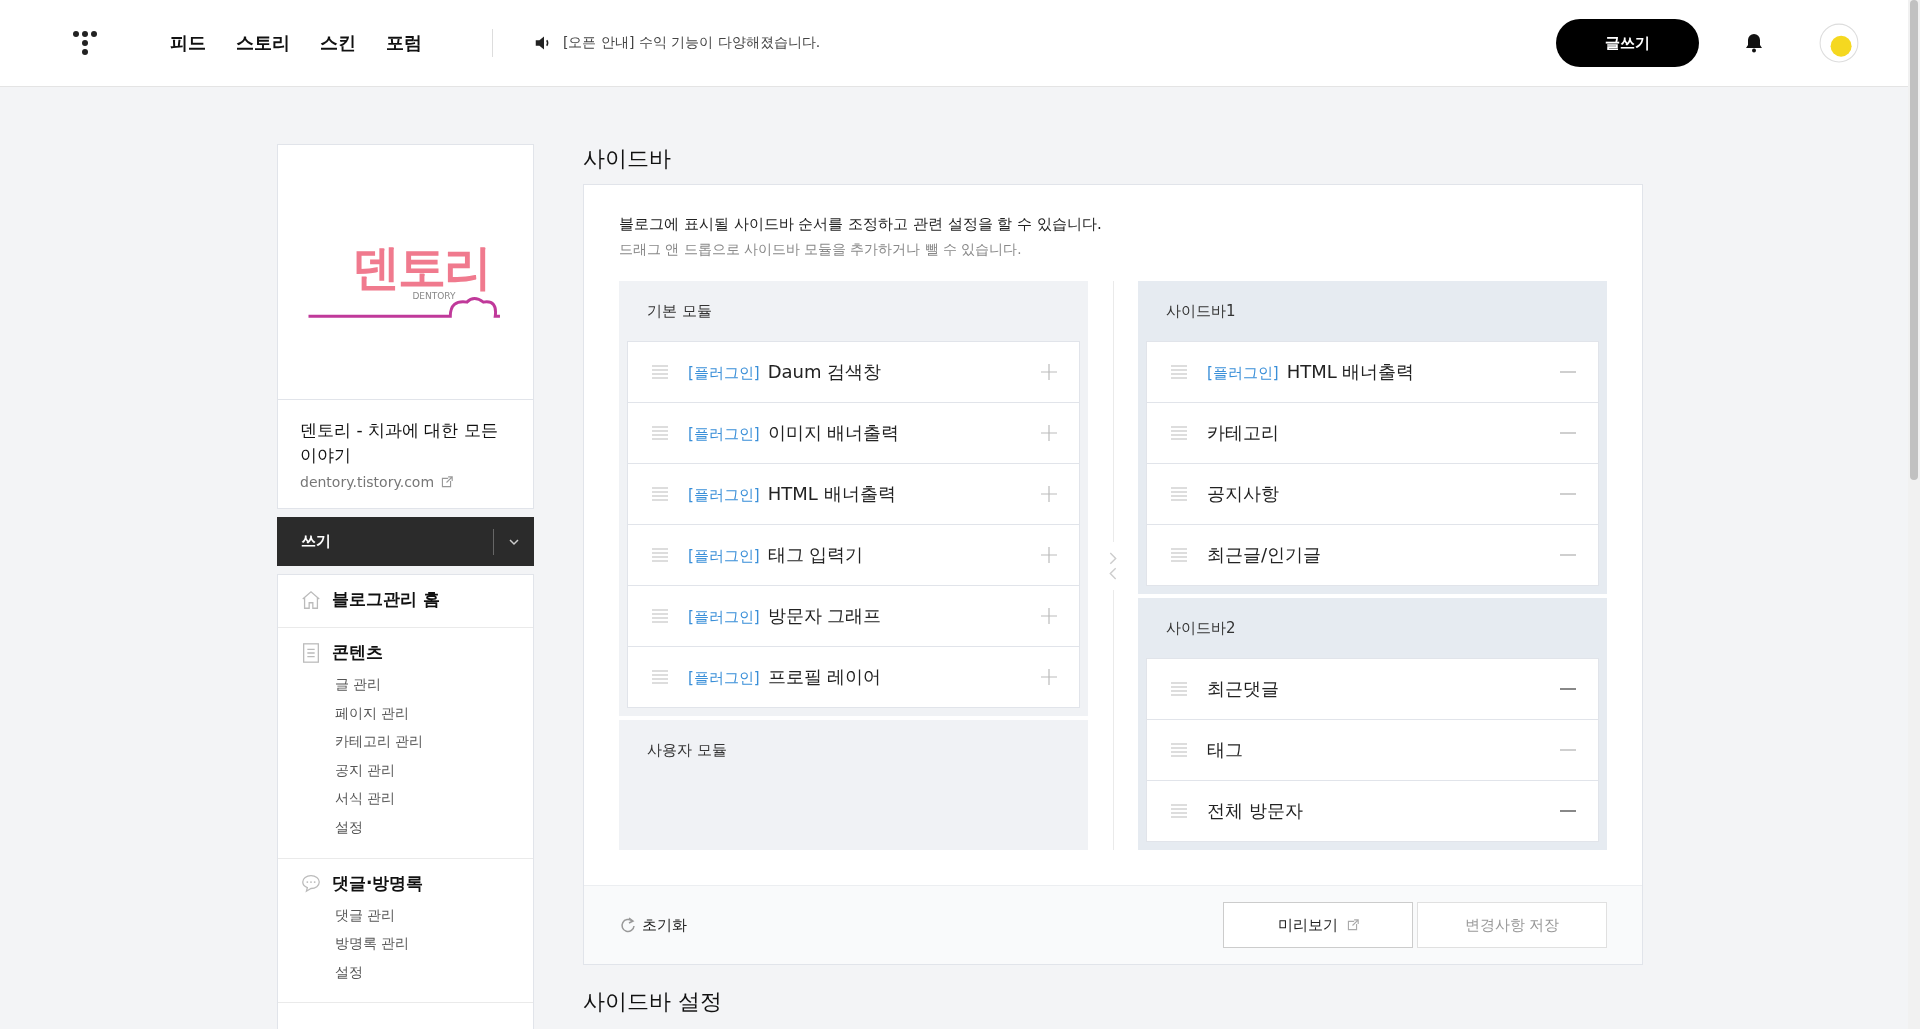  I want to click on home-icon, so click(311, 599).